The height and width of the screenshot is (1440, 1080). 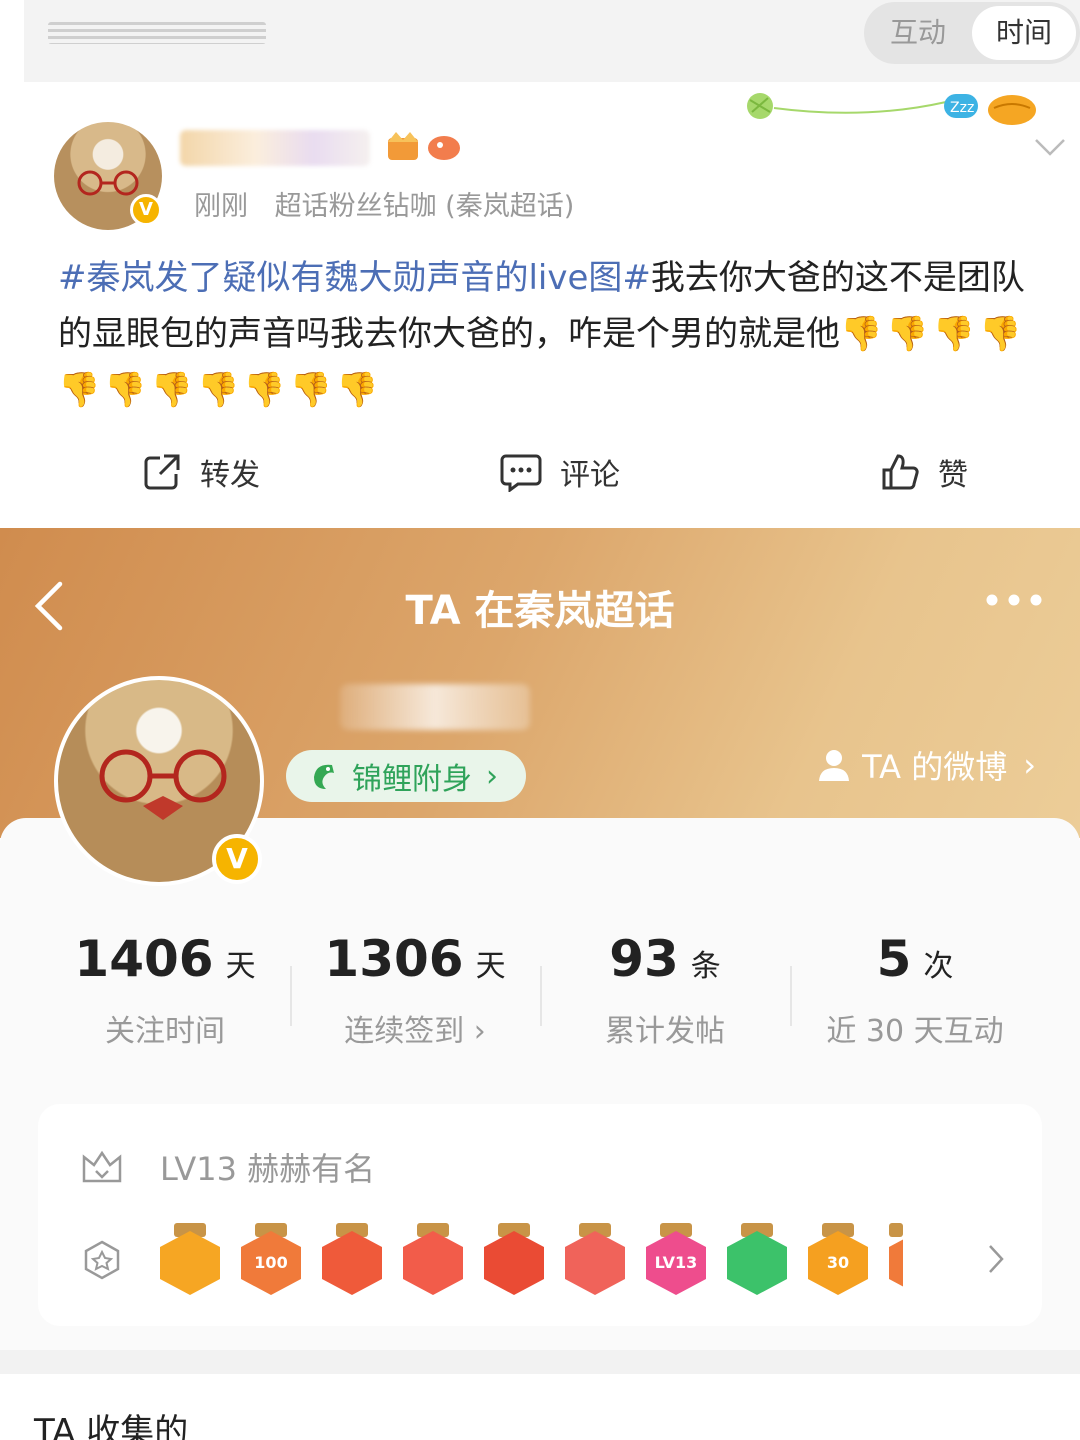 What do you see at coordinates (162, 472) in the screenshot?
I see `share-icon` at bounding box center [162, 472].